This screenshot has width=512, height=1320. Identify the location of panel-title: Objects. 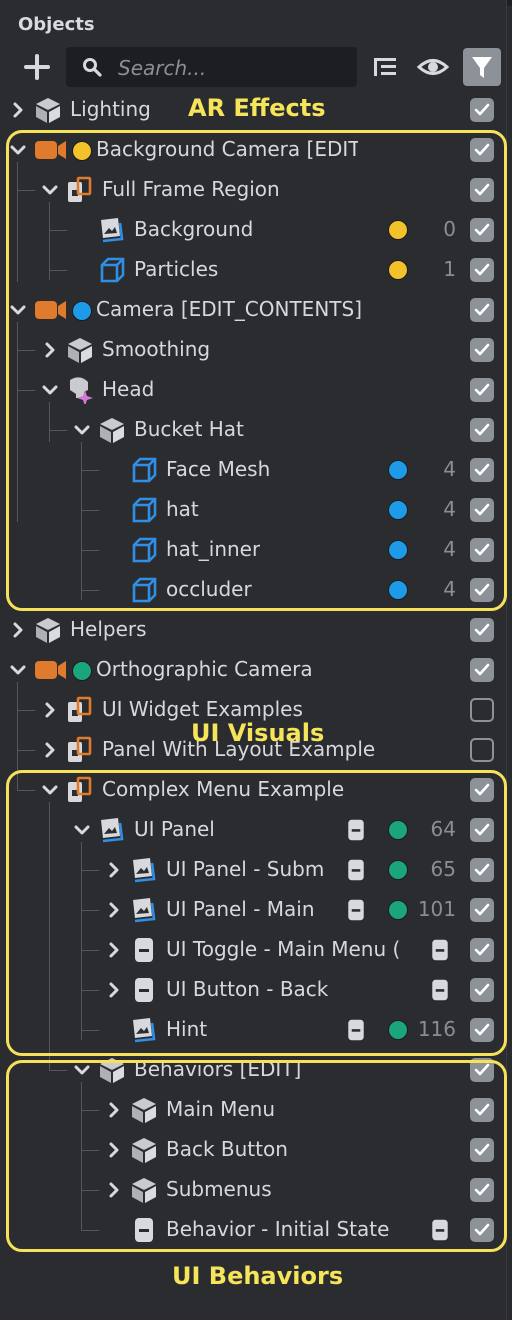
(56, 24).